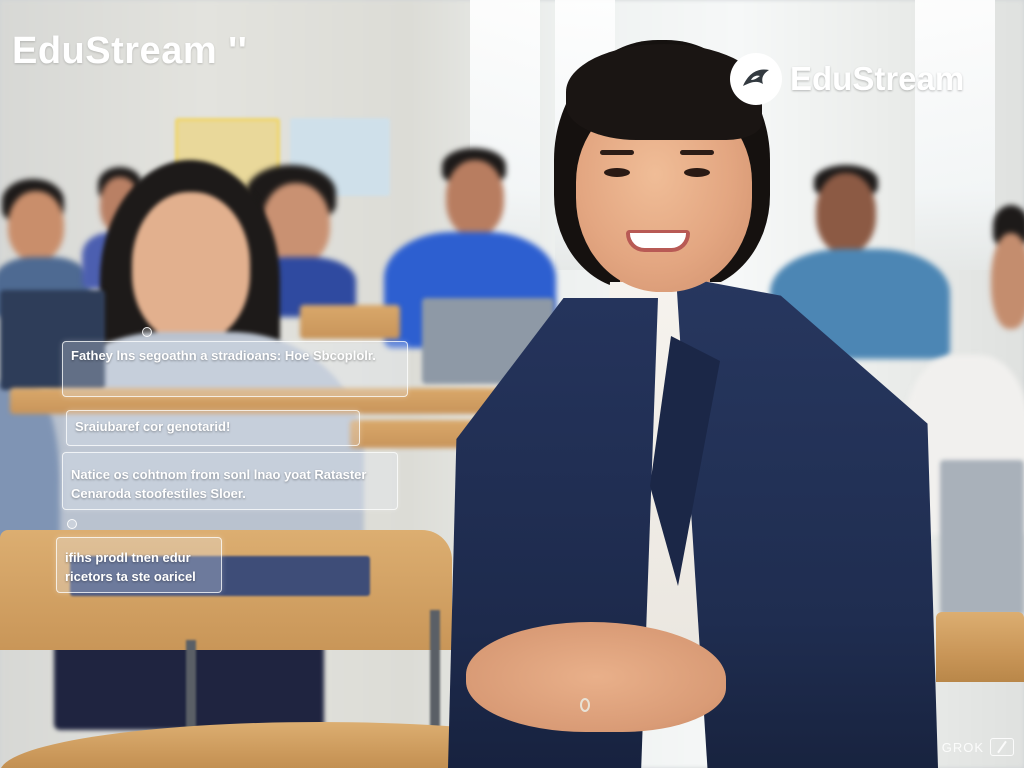  What do you see at coordinates (350, 322) in the screenshot?
I see `desk` at bounding box center [350, 322].